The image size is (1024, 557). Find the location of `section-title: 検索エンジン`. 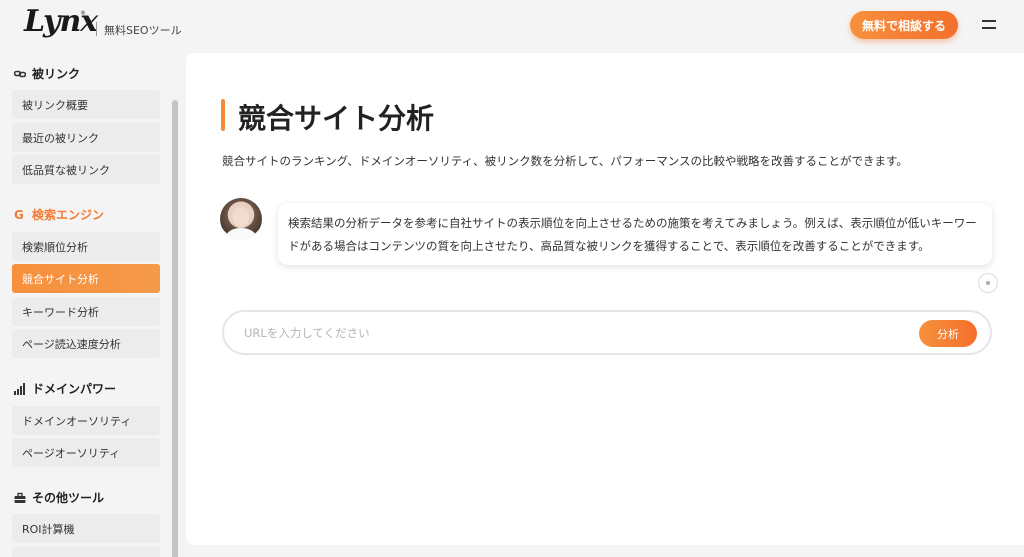

section-title: 検索エンジン is located at coordinates (68, 215).